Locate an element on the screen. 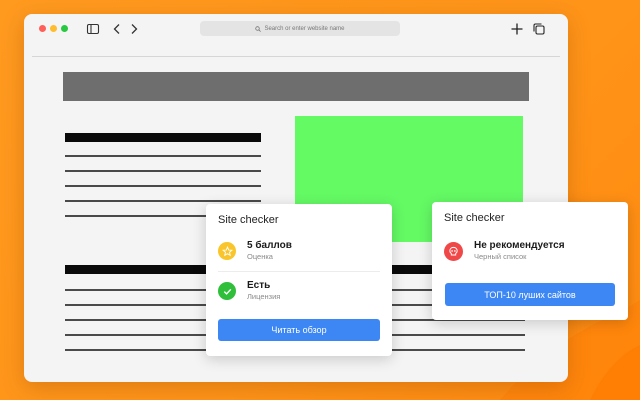 This screenshot has width=640, height=400. rating-value: 5 баллов is located at coordinates (269, 245).